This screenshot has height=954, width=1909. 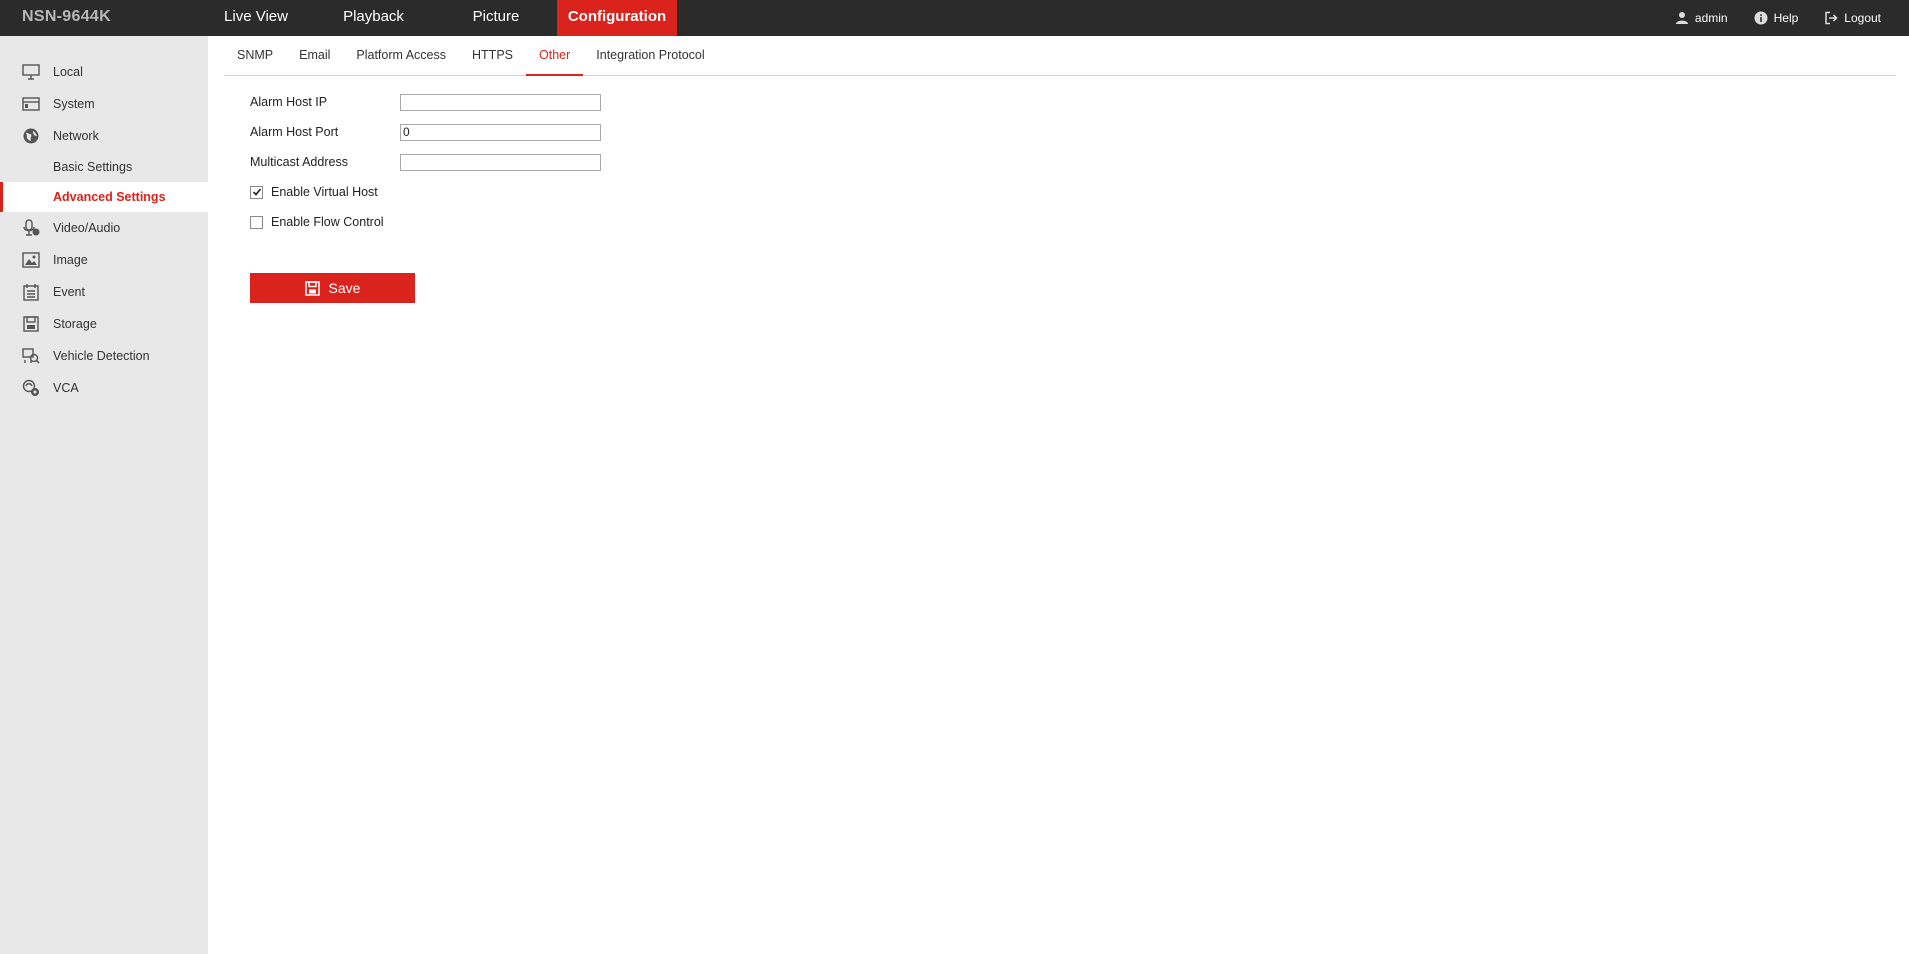 What do you see at coordinates (1862, 18) in the screenshot?
I see `logout-label: Logout` at bounding box center [1862, 18].